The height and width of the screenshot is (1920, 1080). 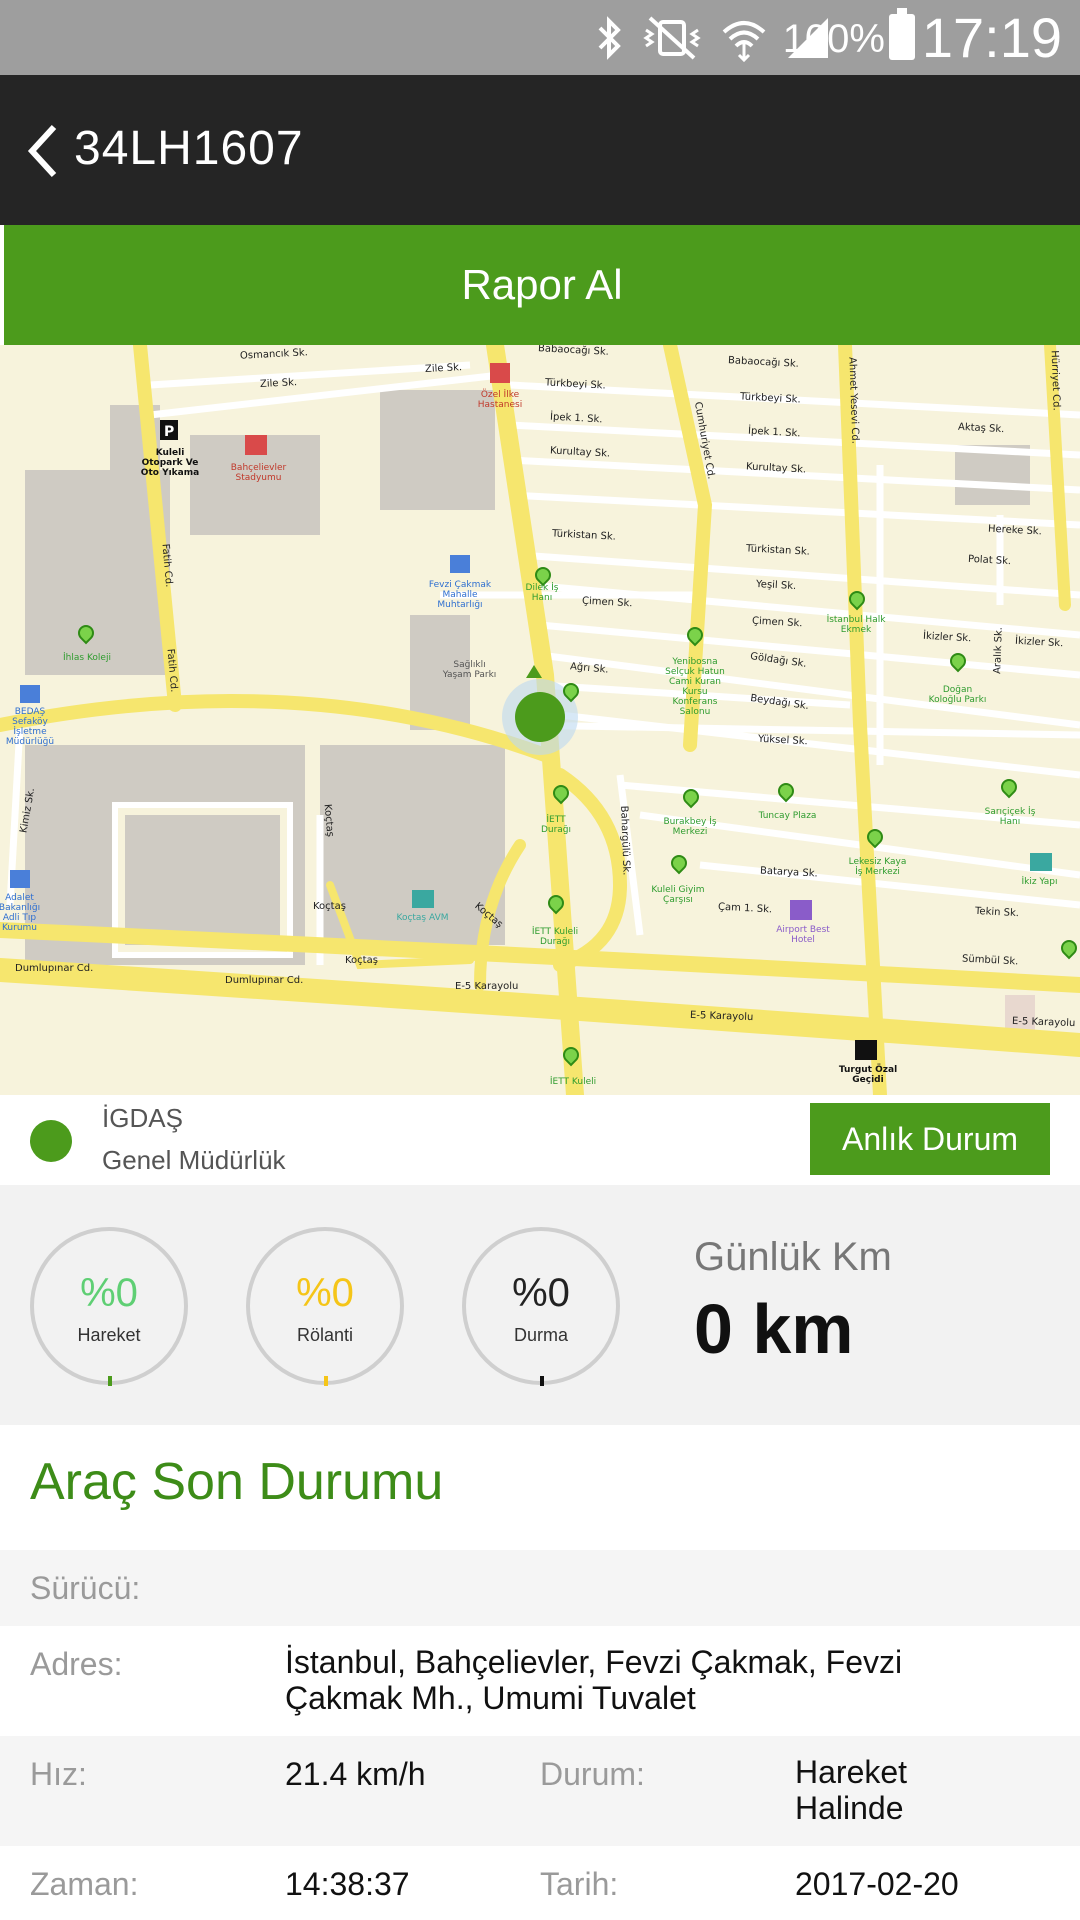 I want to click on map-poi-label: Airport Best Hotel, so click(x=803, y=935).